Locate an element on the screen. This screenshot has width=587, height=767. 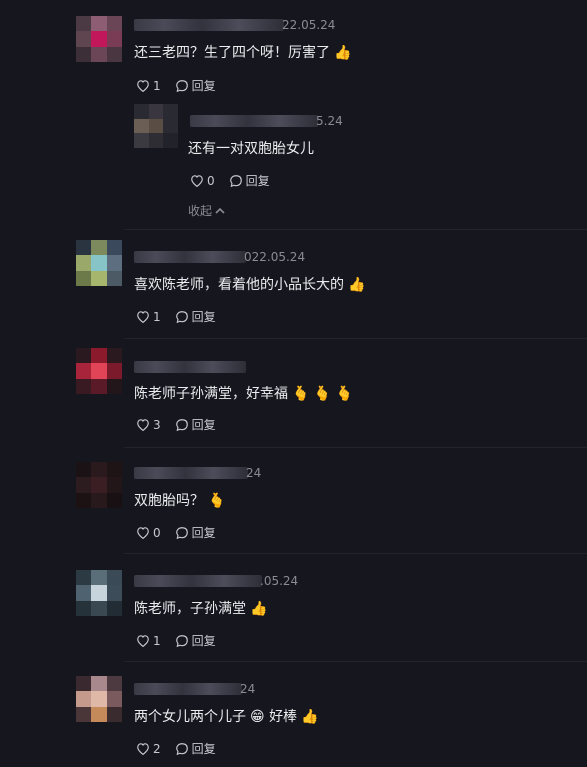
like-button: 3 is located at coordinates (148, 425).